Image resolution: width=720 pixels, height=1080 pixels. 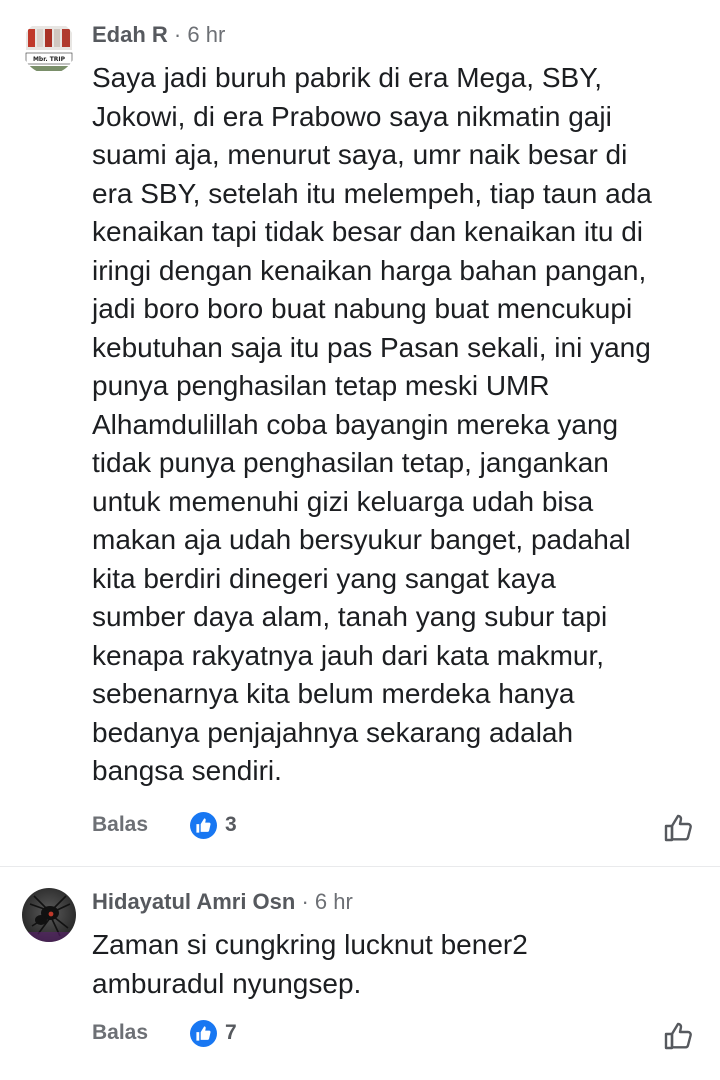 I want to click on reaction-count: 3, so click(x=231, y=824).